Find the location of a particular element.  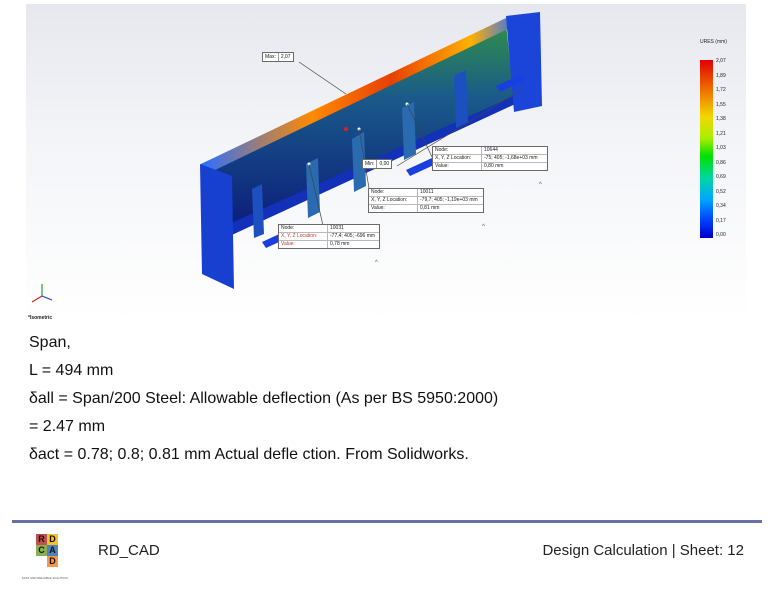

left-end-plate is located at coordinates (217, 226).